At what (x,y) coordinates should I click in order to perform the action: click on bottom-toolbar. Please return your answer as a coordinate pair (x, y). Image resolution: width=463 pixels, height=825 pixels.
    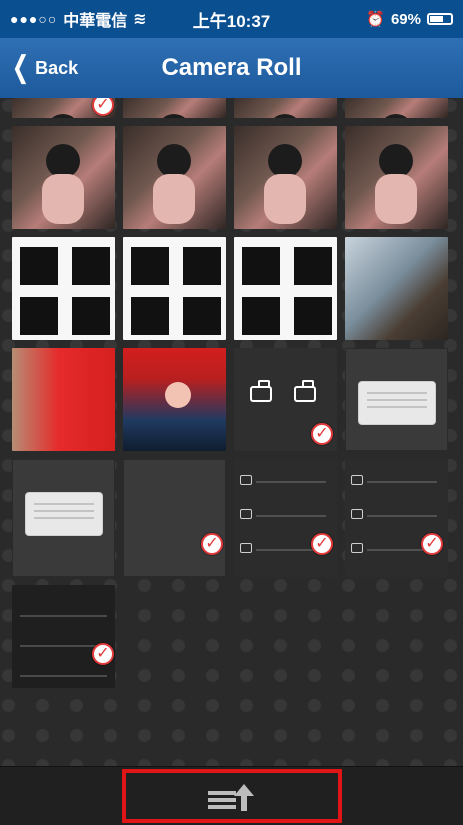
    Looking at the image, I should click on (231, 795).